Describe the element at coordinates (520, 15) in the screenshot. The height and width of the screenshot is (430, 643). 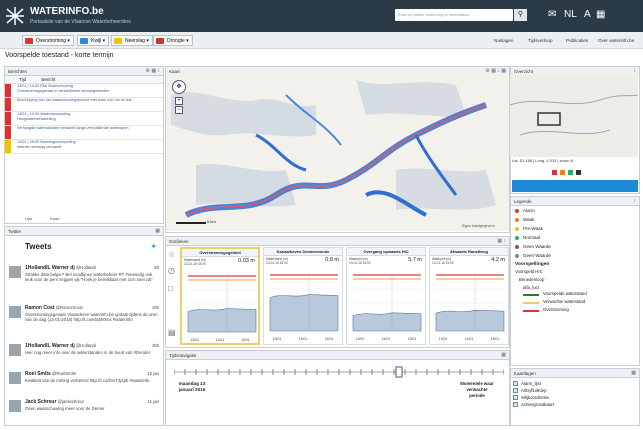
I see `search-button: ⚲` at that location.